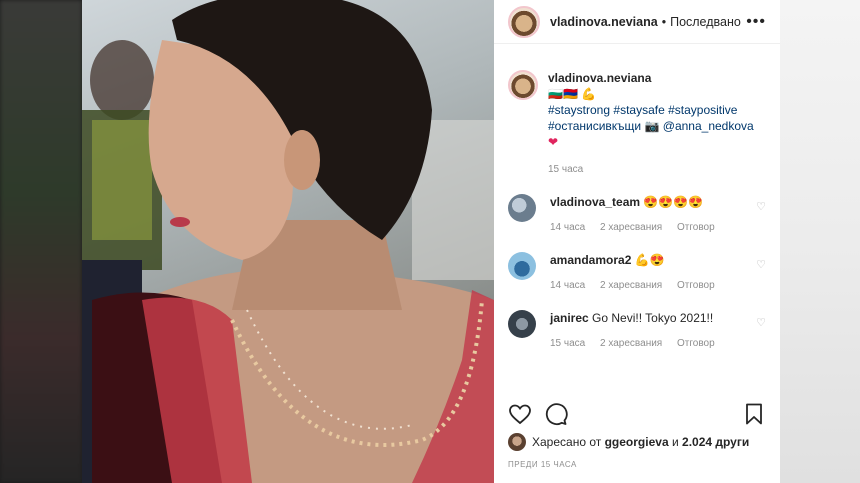  I want to click on comment-username: amandamora2, so click(590, 260).